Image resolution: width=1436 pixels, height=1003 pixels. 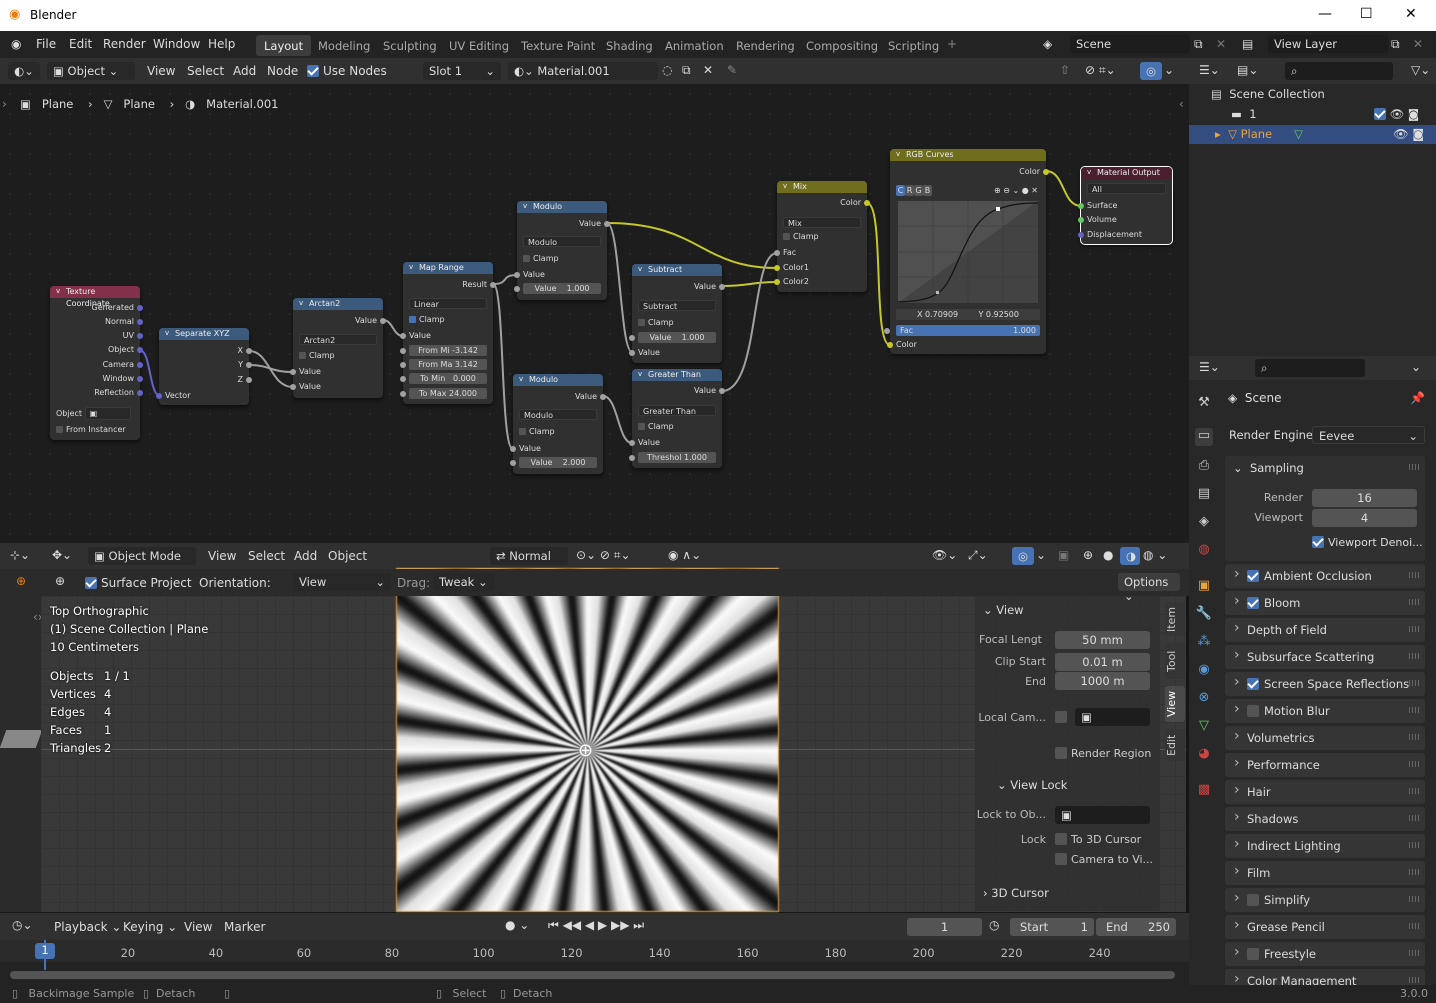 I want to click on sidebar-tab-tool: Tool, so click(x=1175, y=661).